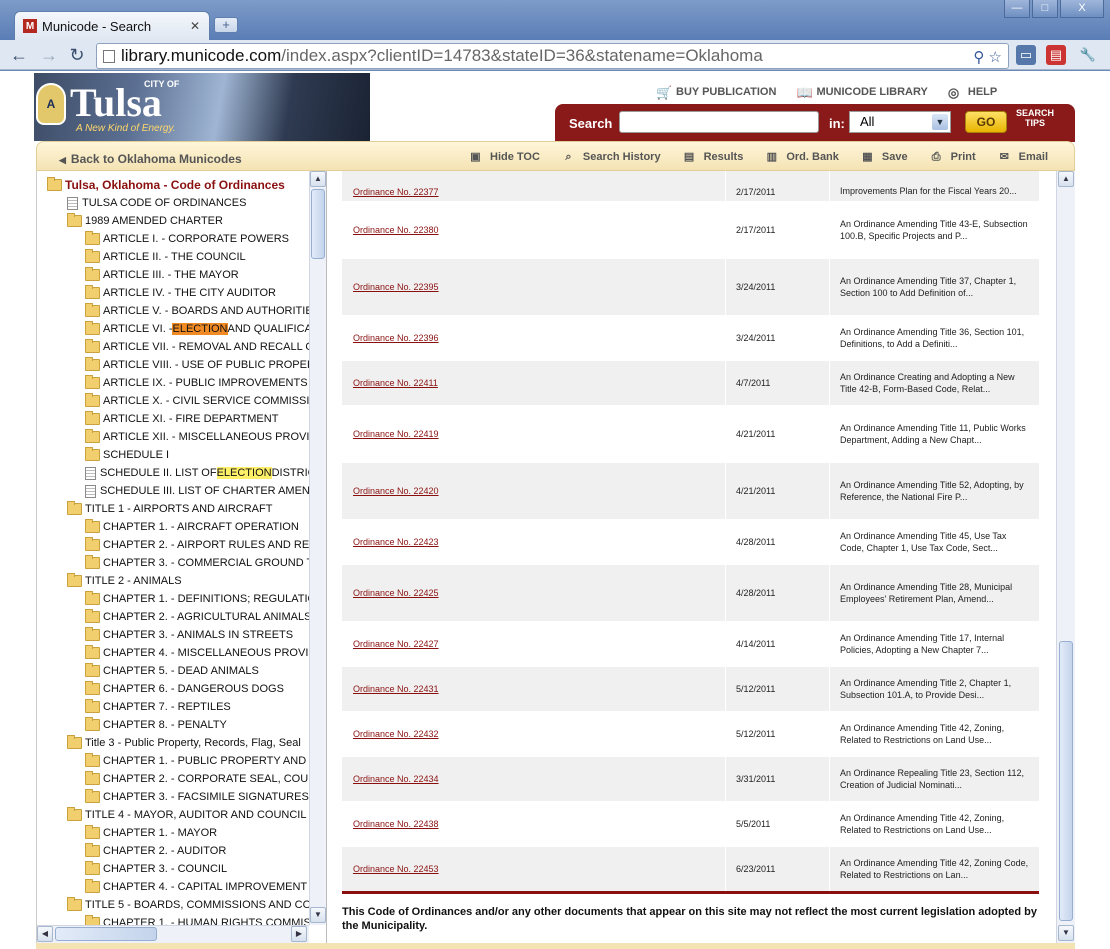 The height and width of the screenshot is (949, 1110). I want to click on scroll-right-icon: ▶, so click(299, 934).